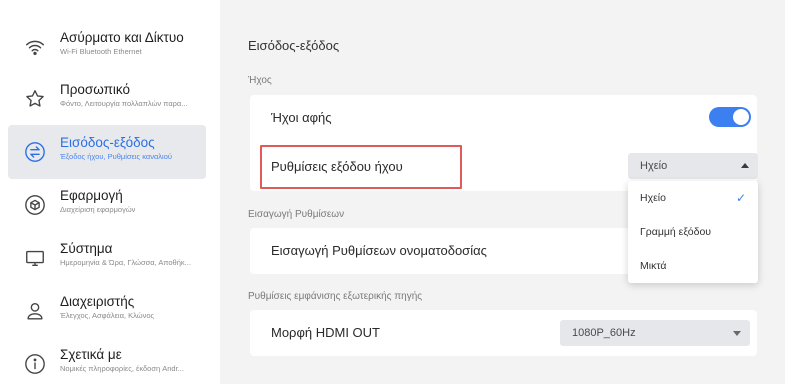  I want to click on sidebar-item-title: Σχετικά με, so click(91, 354).